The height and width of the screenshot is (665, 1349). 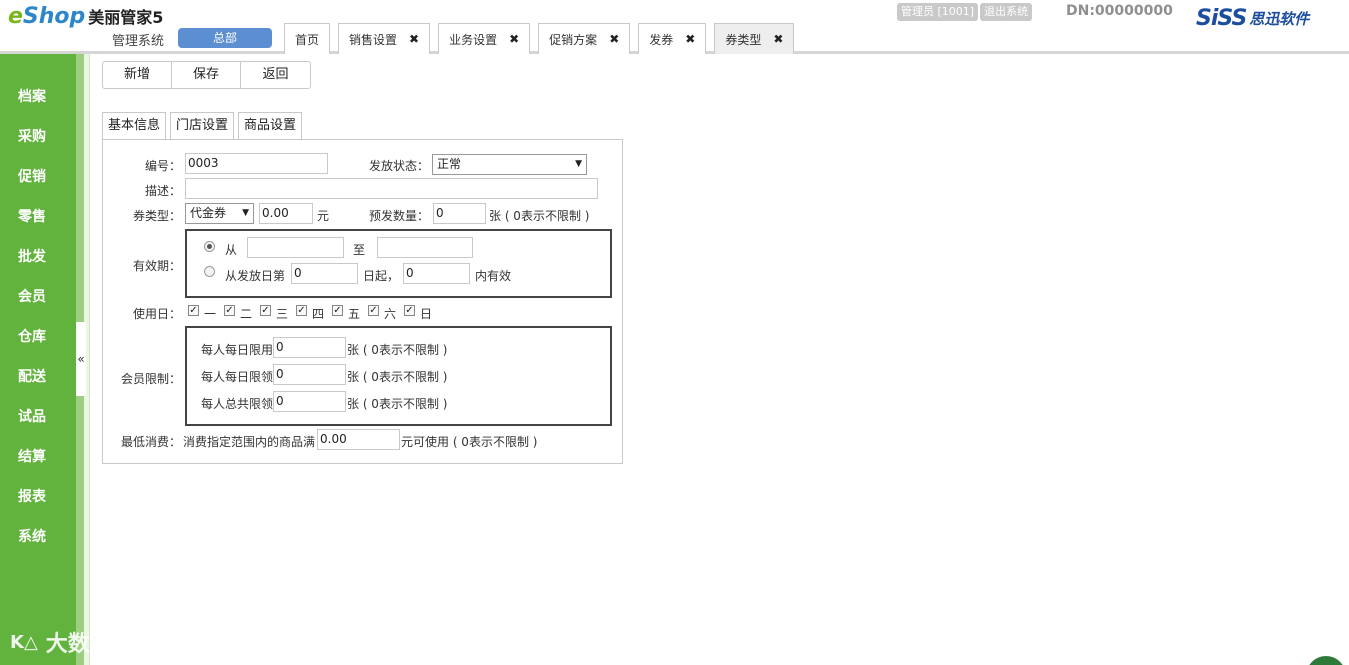 I want to click on tab-home: 首页, so click(x=307, y=38).